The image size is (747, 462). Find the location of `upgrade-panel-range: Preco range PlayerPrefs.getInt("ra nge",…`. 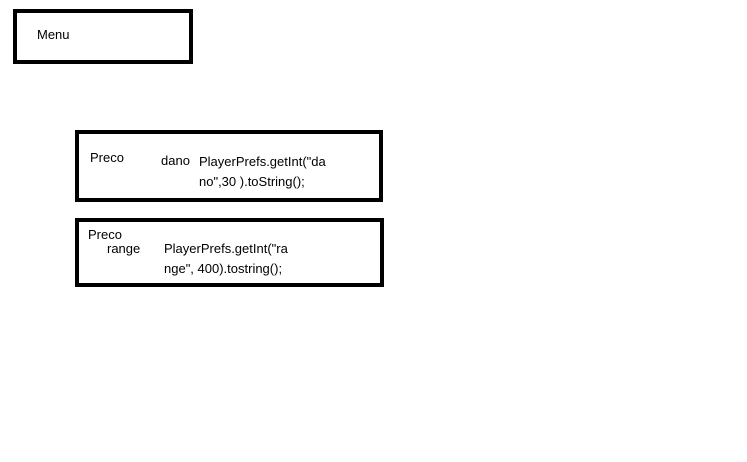

upgrade-panel-range: Preco range PlayerPrefs.getInt("ra nge",… is located at coordinates (229, 252).